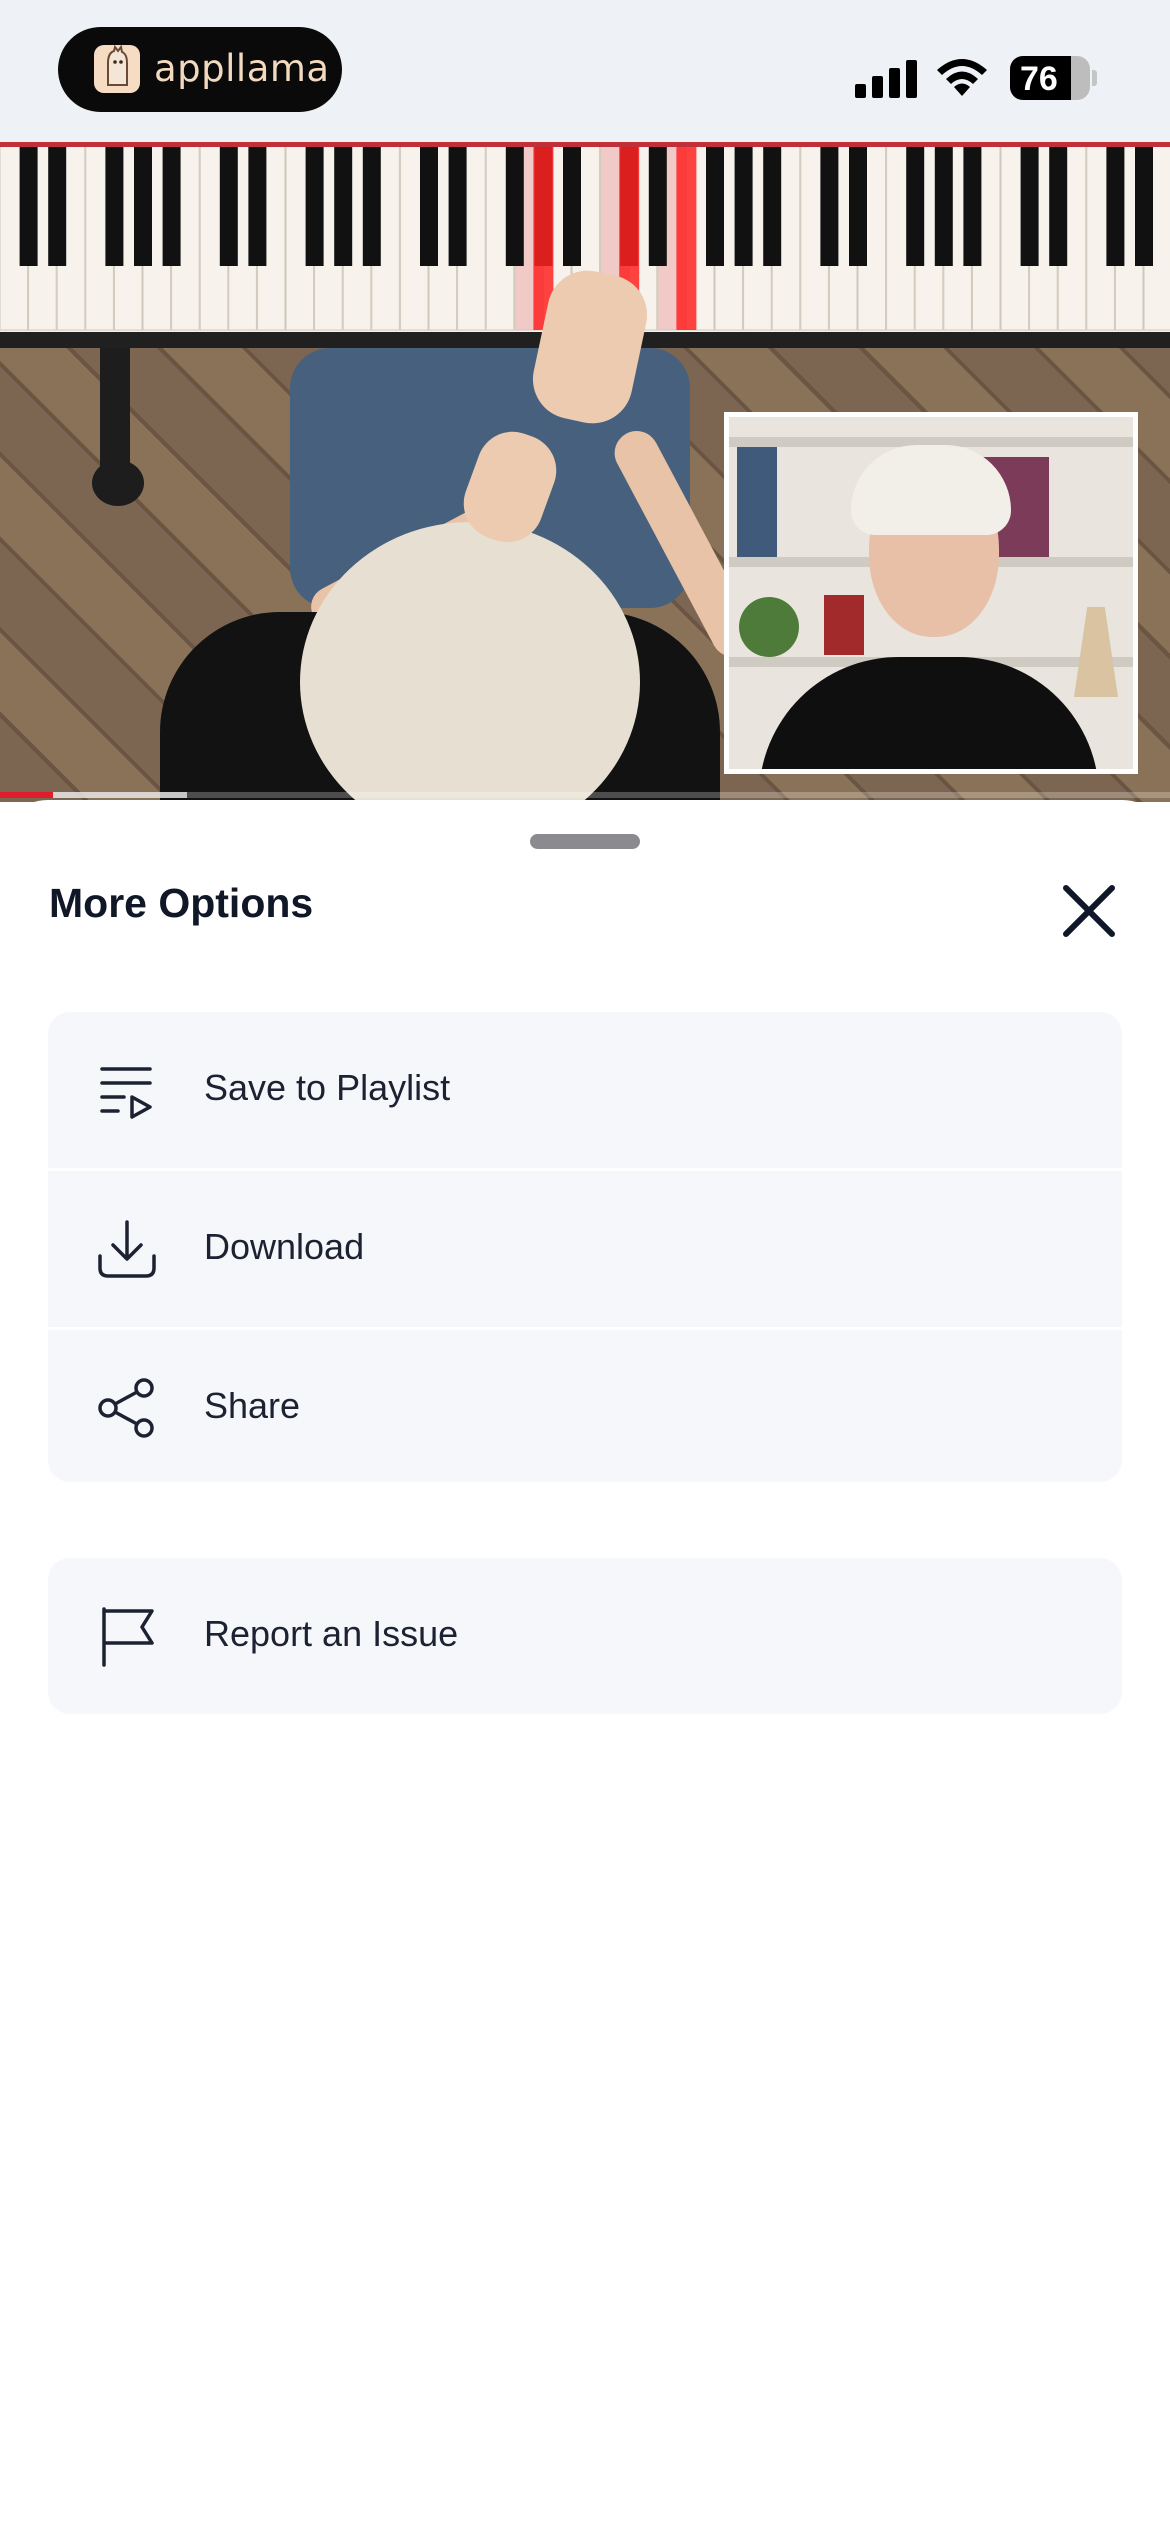 The image size is (1170, 2532). Describe the element at coordinates (585, 841) in the screenshot. I see `sheet-grabber` at that location.